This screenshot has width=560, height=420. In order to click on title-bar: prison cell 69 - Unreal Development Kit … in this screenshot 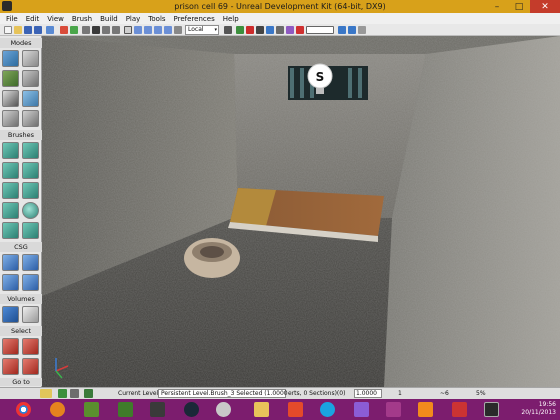, I will do `click(280, 6)`.